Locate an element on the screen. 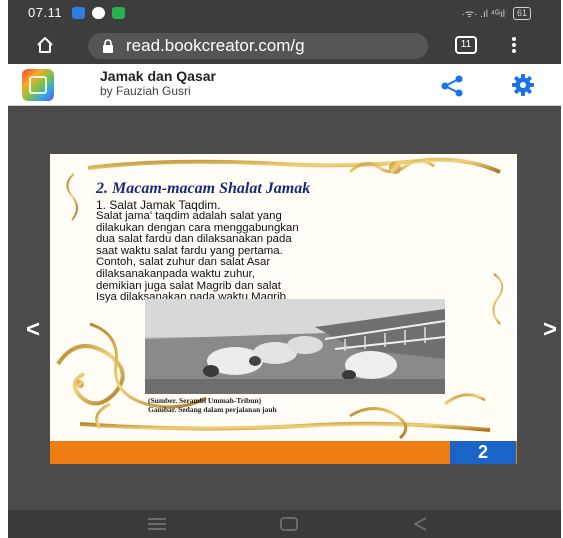  next-page-button: > is located at coordinates (550, 330).